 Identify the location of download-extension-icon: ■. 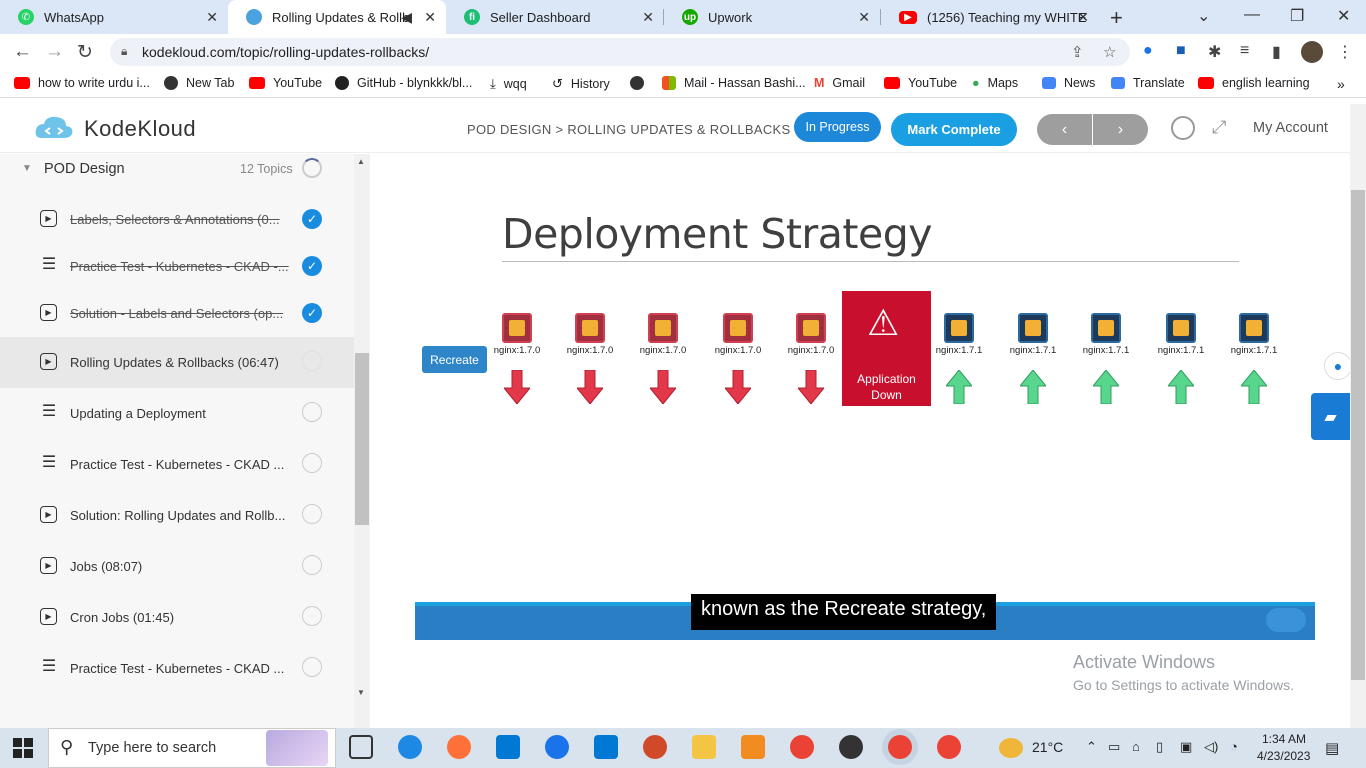
(1181, 51).